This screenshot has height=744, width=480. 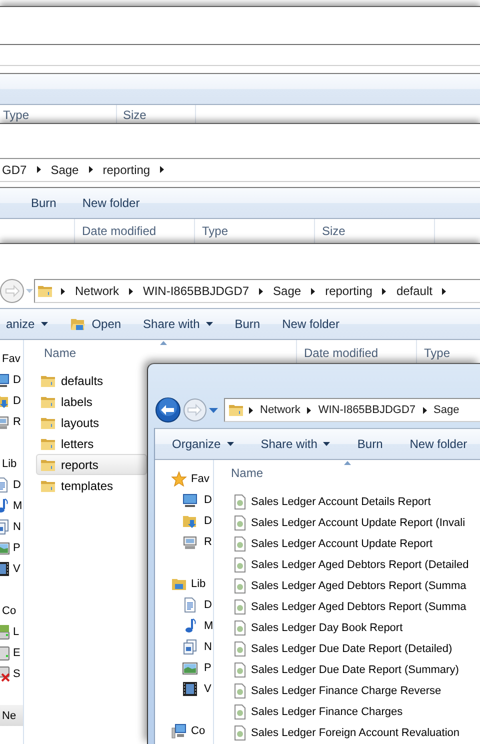 I want to click on document-icon, so click(x=190, y=604).